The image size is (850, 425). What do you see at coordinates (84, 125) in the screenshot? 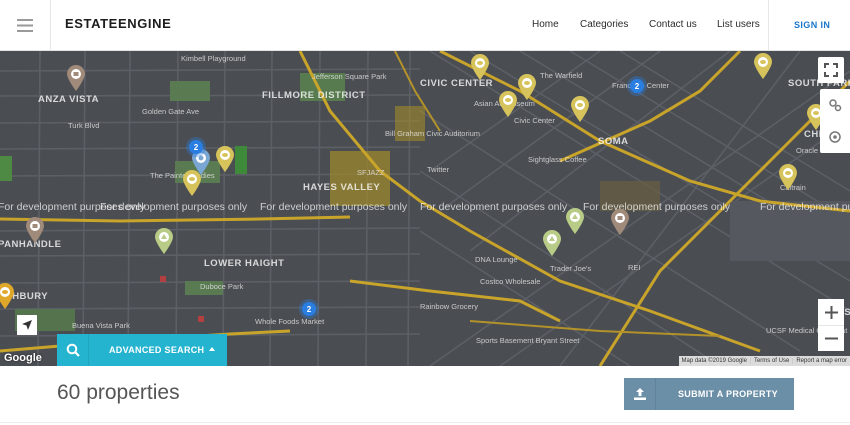
I see `map-place-label: Turk Blvd` at bounding box center [84, 125].